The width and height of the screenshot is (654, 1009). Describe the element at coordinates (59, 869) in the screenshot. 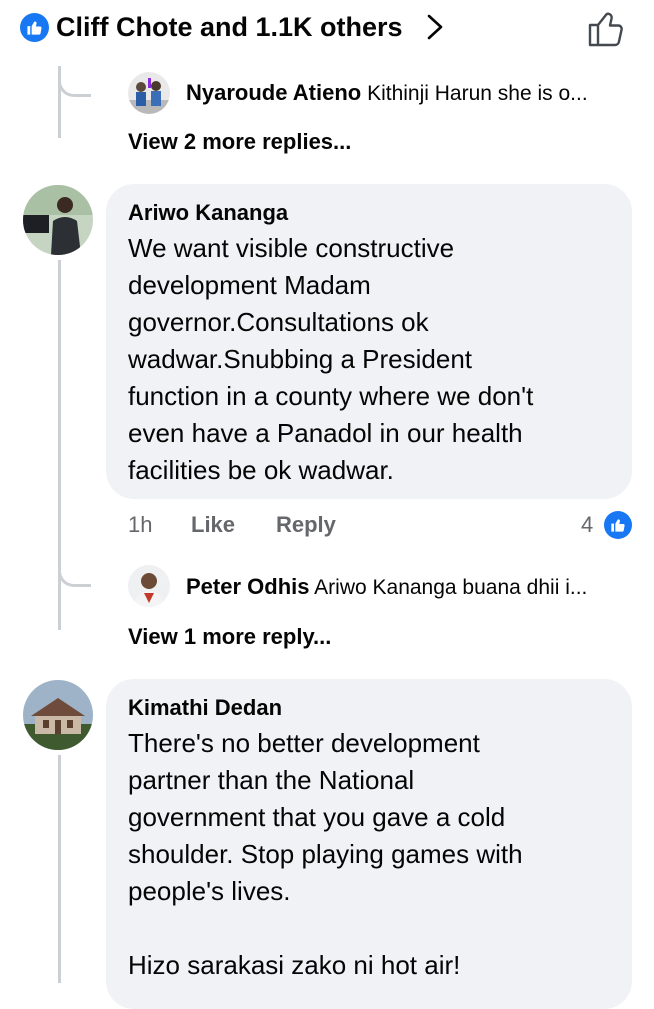

I see `thread-line` at that location.